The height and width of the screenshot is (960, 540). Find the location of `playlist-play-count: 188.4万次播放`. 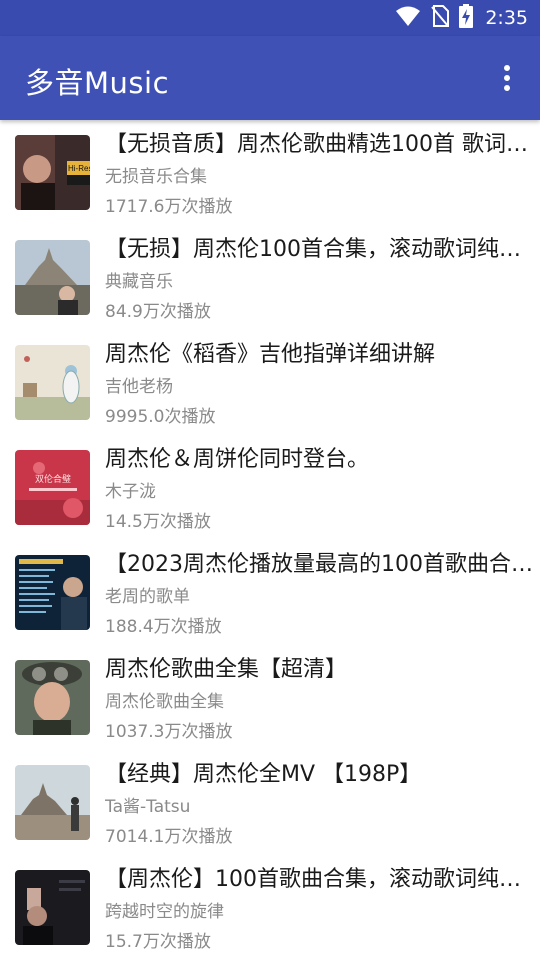

playlist-play-count: 188.4万次播放 is located at coordinates (163, 627).